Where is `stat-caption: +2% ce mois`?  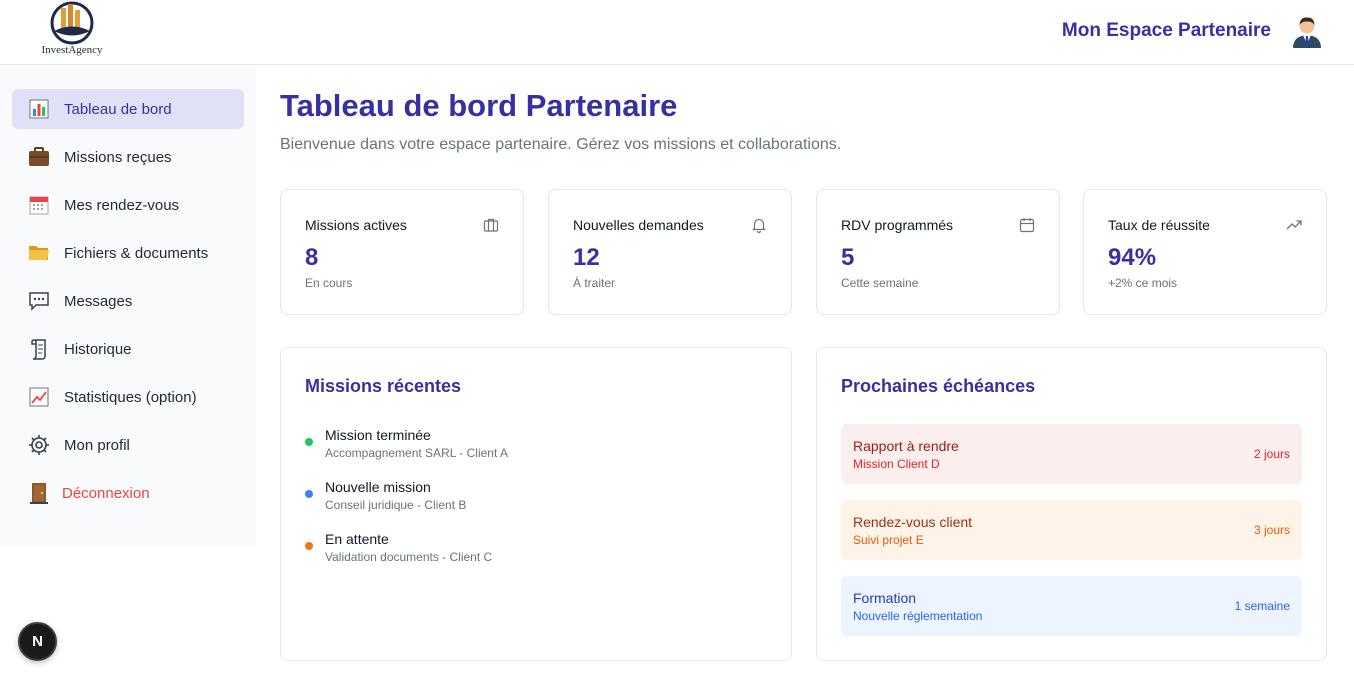 stat-caption: +2% ce mois is located at coordinates (1143, 283).